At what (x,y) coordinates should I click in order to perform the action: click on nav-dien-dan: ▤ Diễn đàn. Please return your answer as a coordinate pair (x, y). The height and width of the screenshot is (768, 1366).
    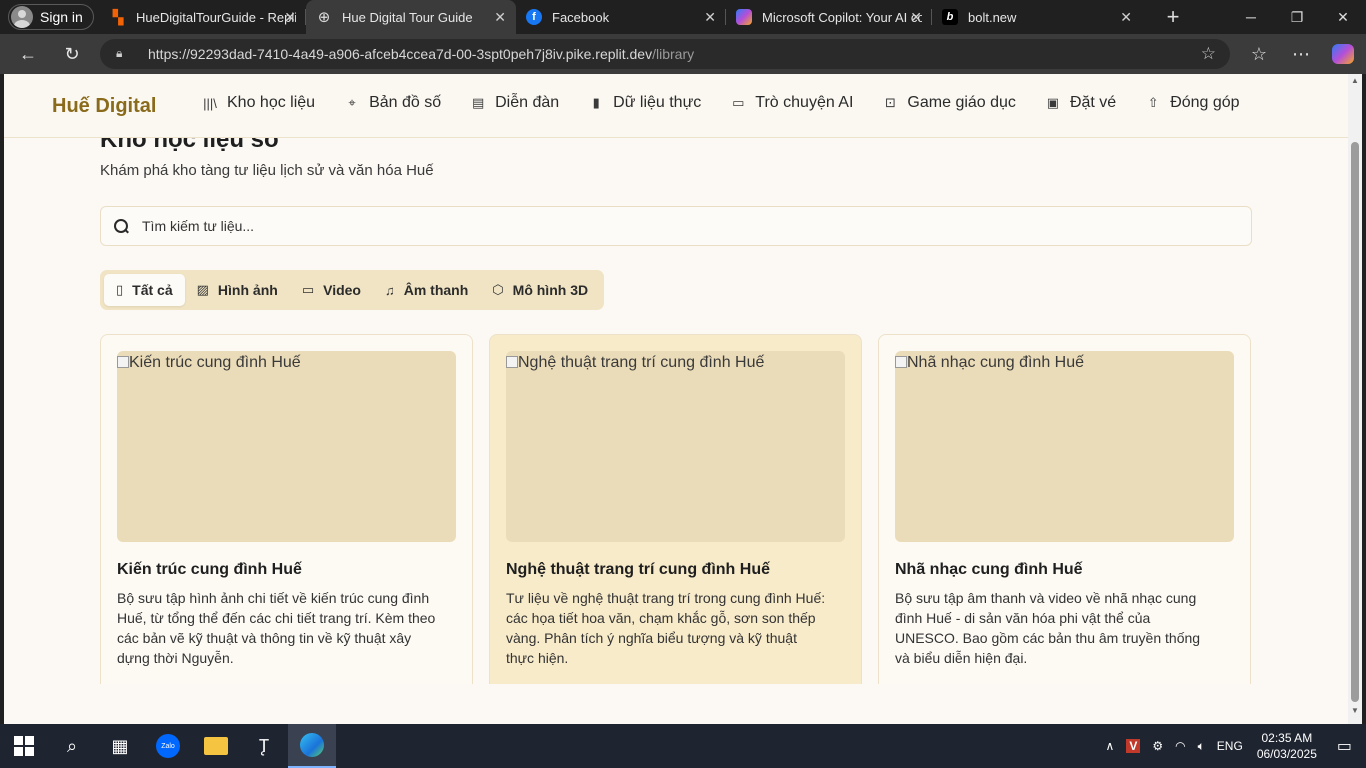
    Looking at the image, I should click on (514, 103).